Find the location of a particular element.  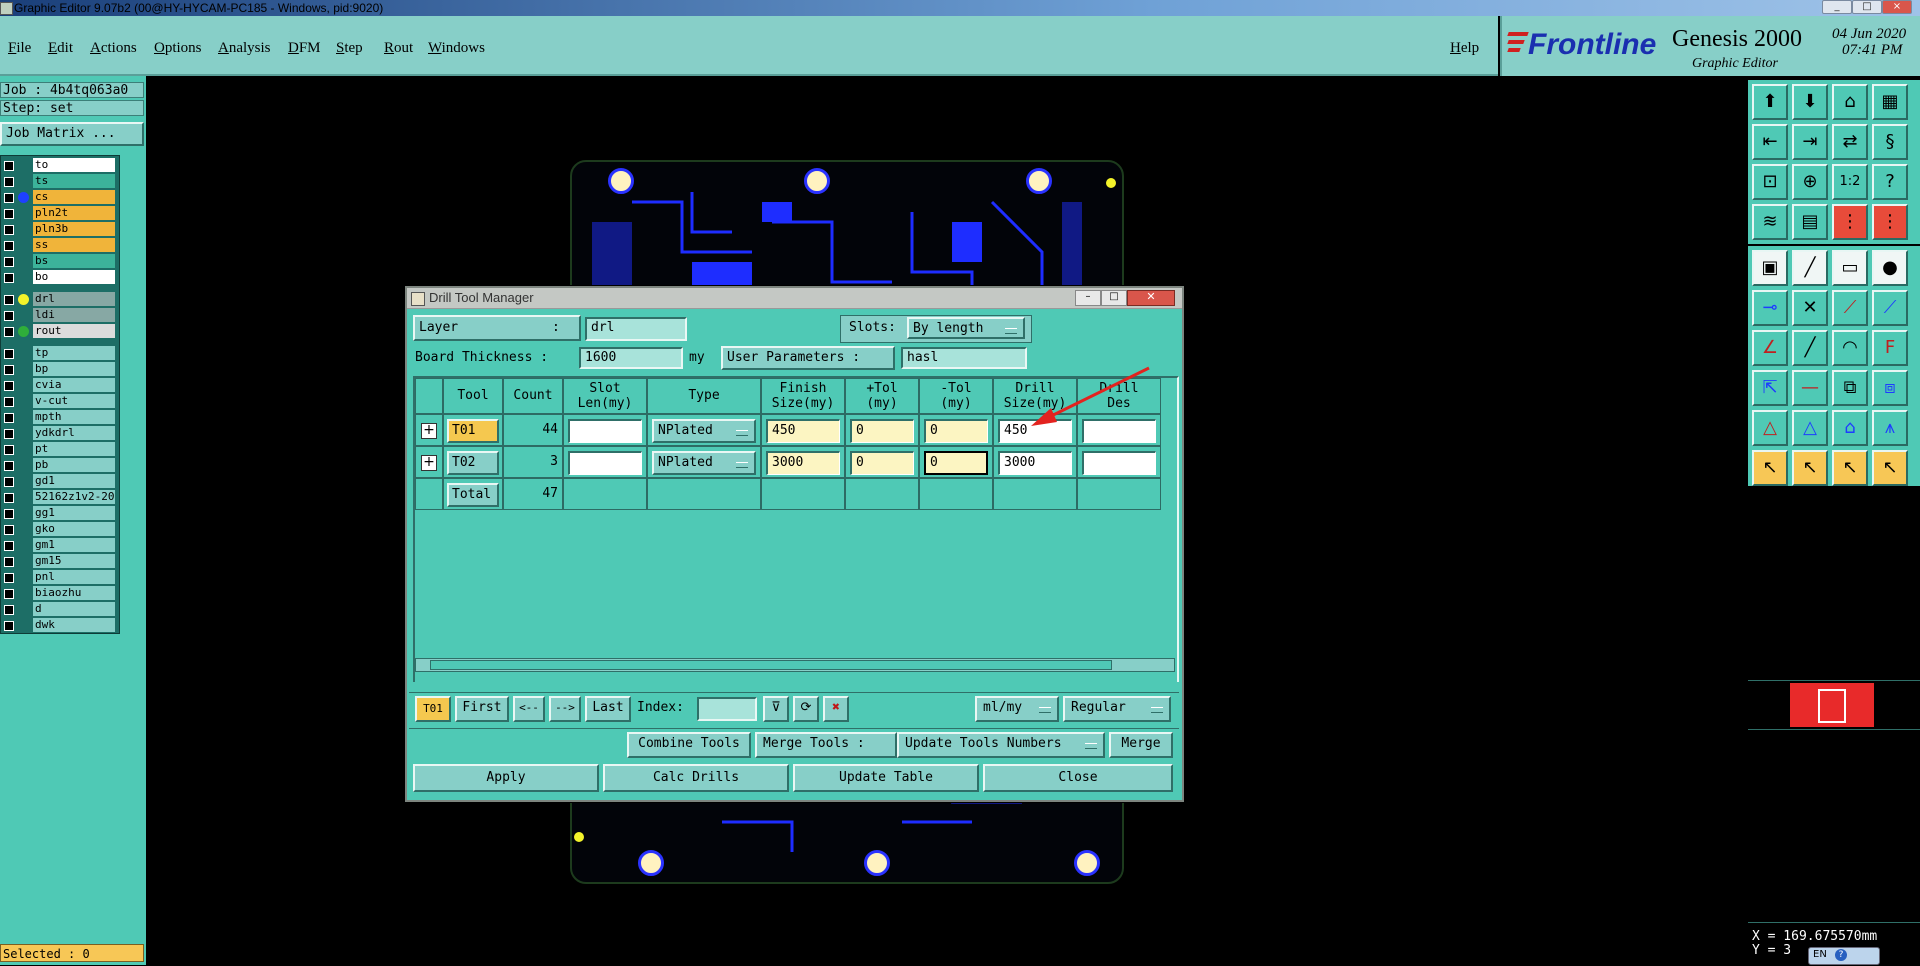

calc-drills-button: Calc Drills is located at coordinates (696, 778).